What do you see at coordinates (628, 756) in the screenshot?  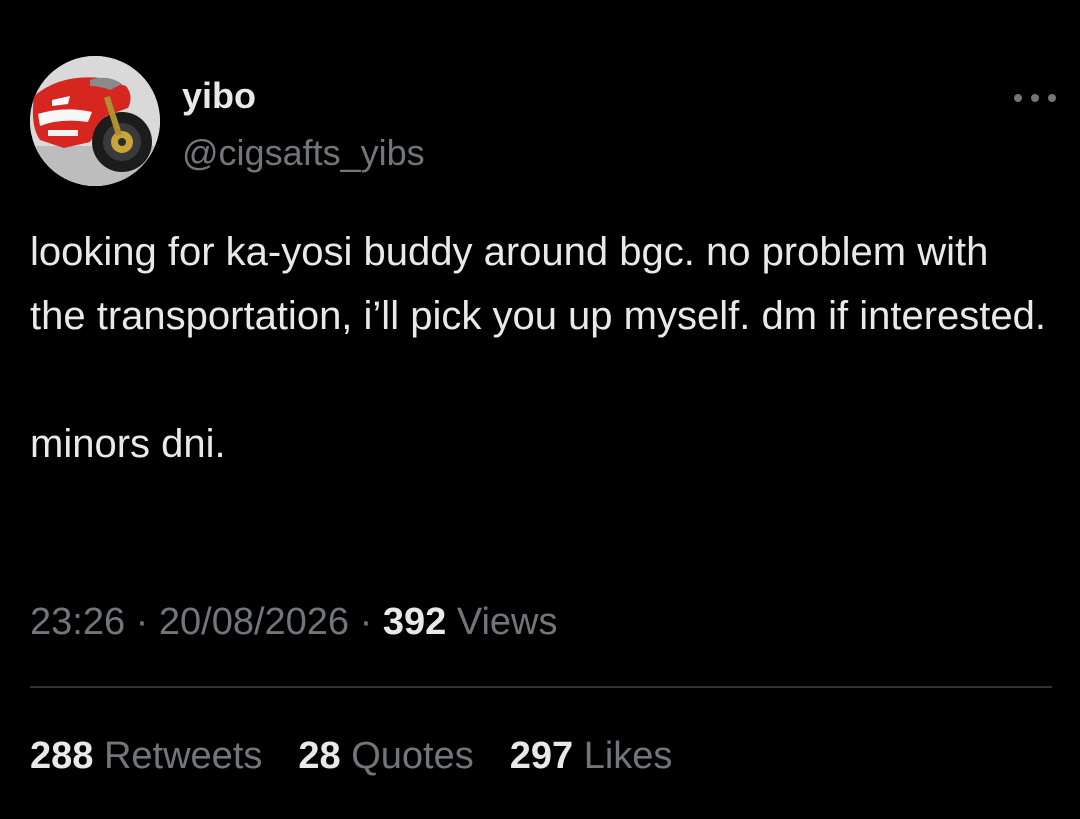 I see `likes-label: Likes` at bounding box center [628, 756].